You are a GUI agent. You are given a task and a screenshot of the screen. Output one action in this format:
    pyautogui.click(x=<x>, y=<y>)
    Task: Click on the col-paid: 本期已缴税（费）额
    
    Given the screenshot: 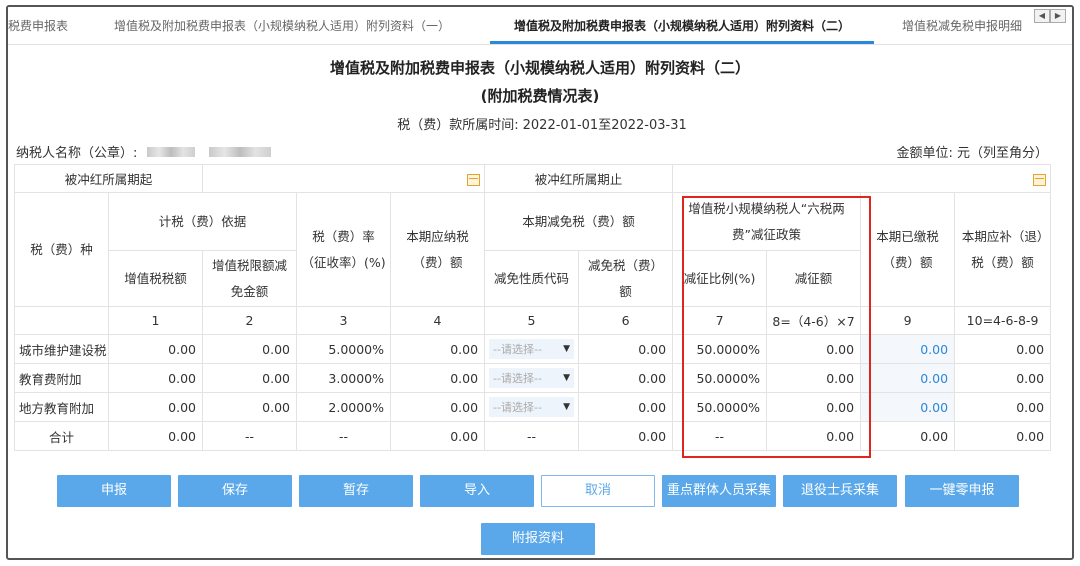 What is the action you would take?
    pyautogui.click(x=908, y=249)
    